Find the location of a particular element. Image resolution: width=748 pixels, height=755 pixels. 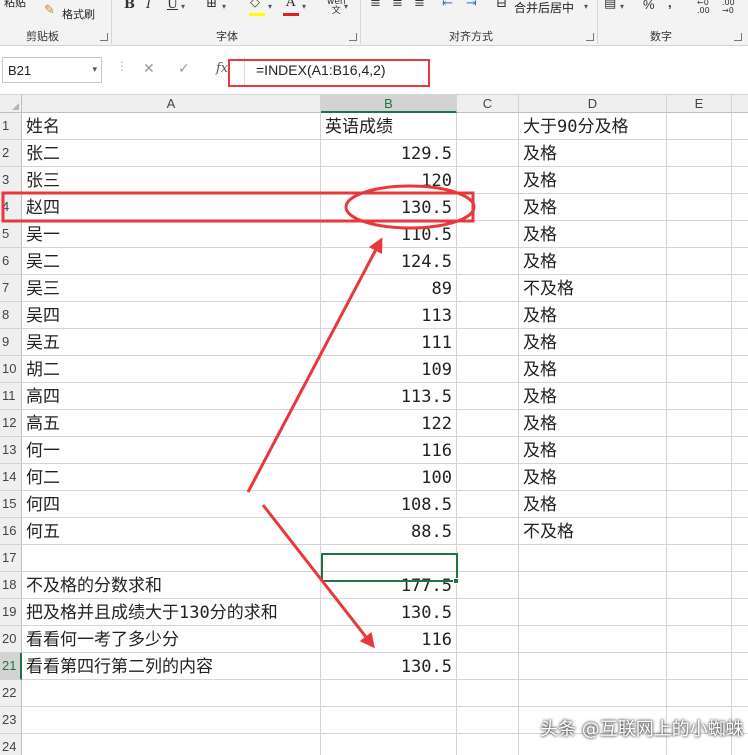

cell-e15 is located at coordinates (699, 504).